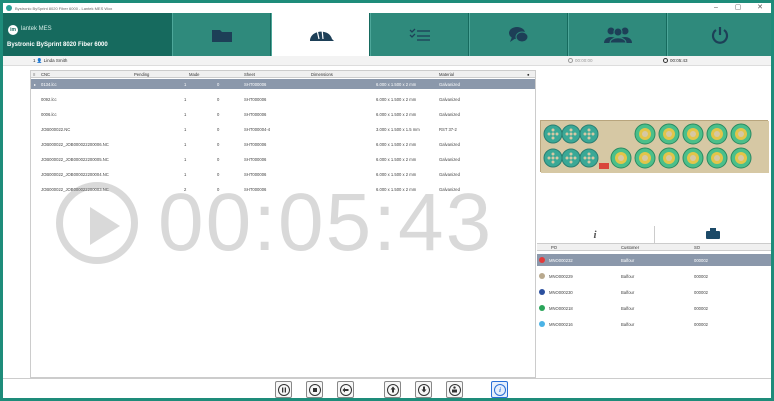 The width and height of the screenshot is (774, 401). I want to click on info-button: i, so click(499, 389).